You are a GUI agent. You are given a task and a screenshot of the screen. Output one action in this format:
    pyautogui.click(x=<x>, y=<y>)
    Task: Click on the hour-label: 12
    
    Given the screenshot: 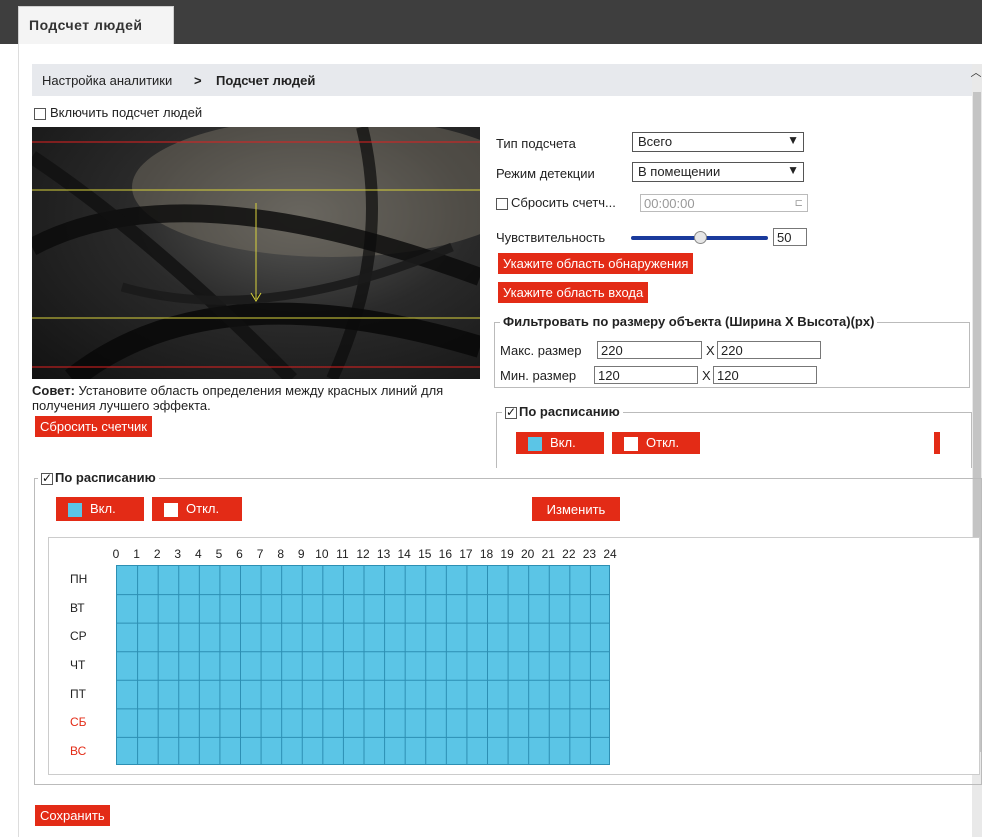 What is the action you would take?
    pyautogui.click(x=363, y=554)
    